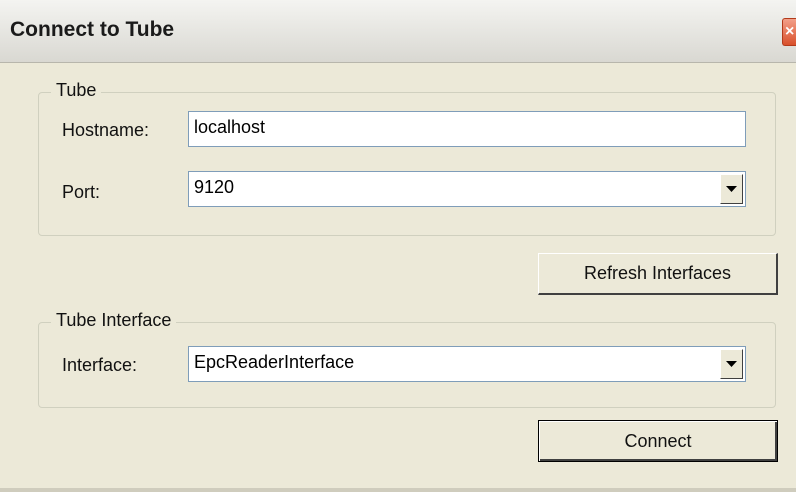 This screenshot has height=492, width=796. I want to click on port-combobox: 9120, so click(467, 189).